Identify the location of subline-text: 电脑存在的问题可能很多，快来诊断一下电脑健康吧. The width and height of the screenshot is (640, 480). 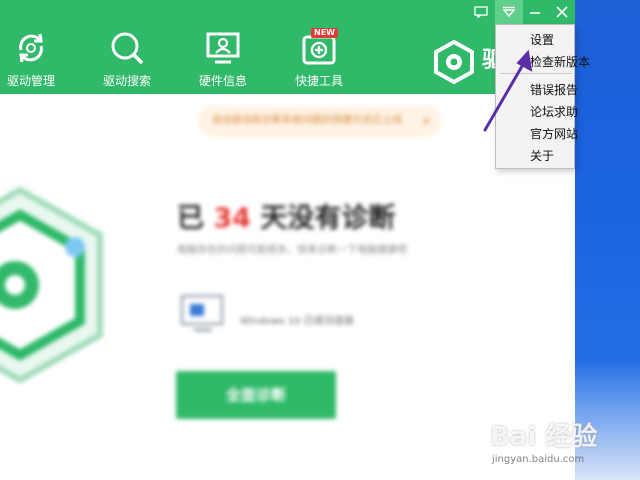
(292, 250).